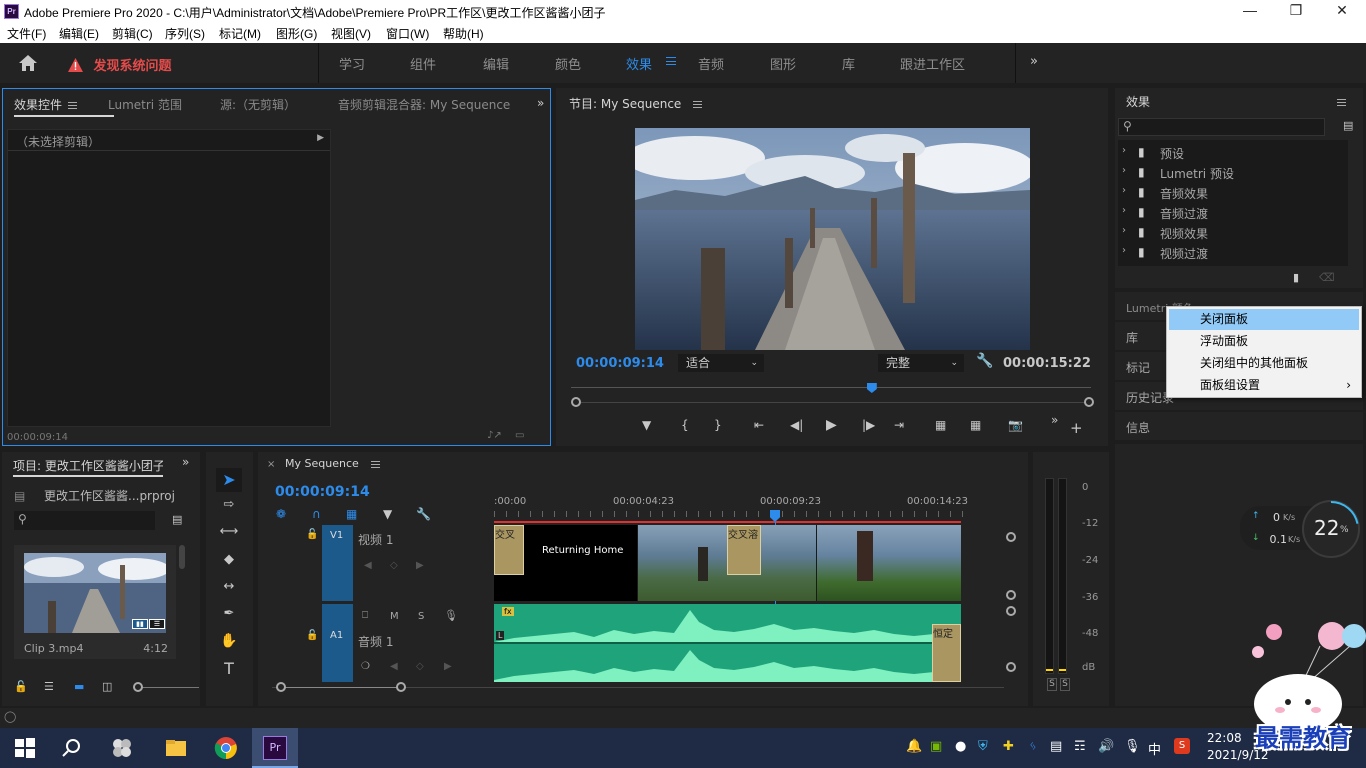 The height and width of the screenshot is (768, 1366). What do you see at coordinates (519, 435) in the screenshot?
I see `export-icon: ▭` at bounding box center [519, 435].